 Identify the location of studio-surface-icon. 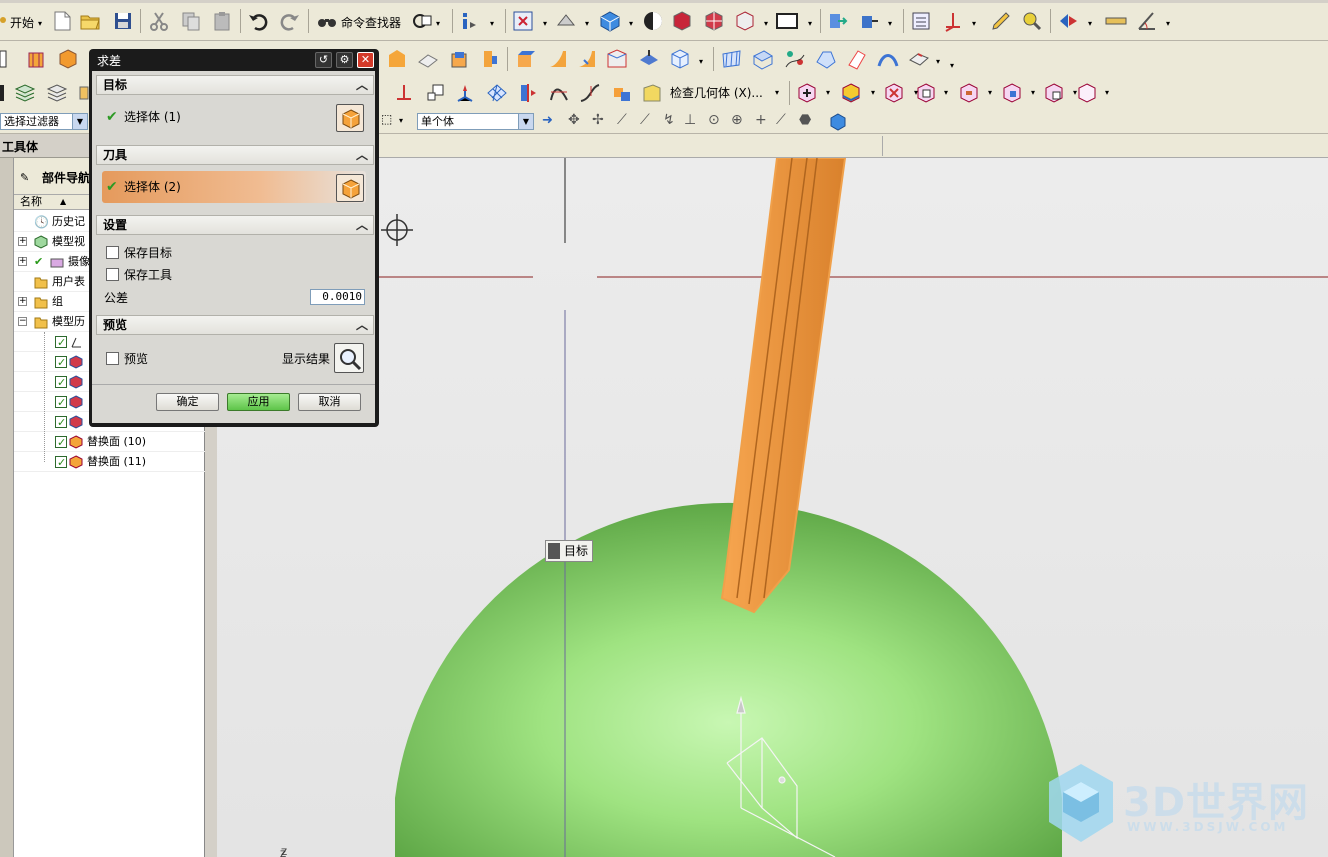
(826, 59).